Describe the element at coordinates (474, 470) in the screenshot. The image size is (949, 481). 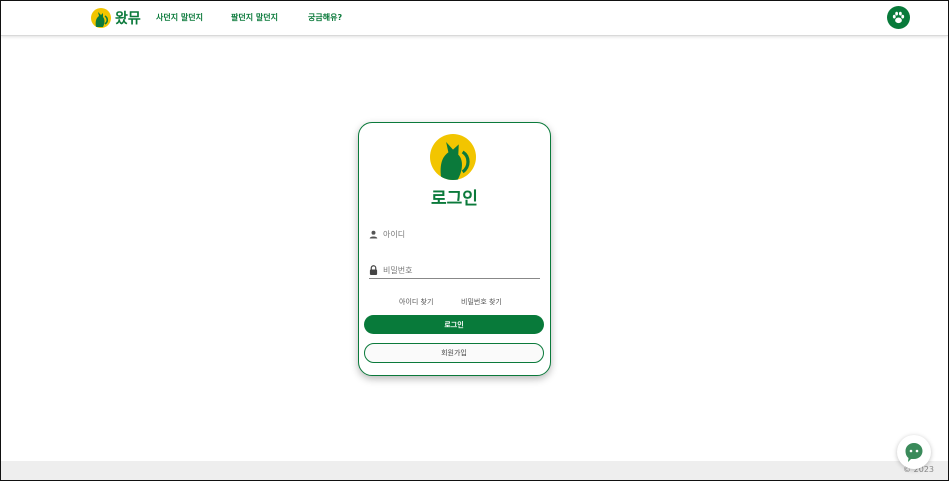
I see `footer` at that location.